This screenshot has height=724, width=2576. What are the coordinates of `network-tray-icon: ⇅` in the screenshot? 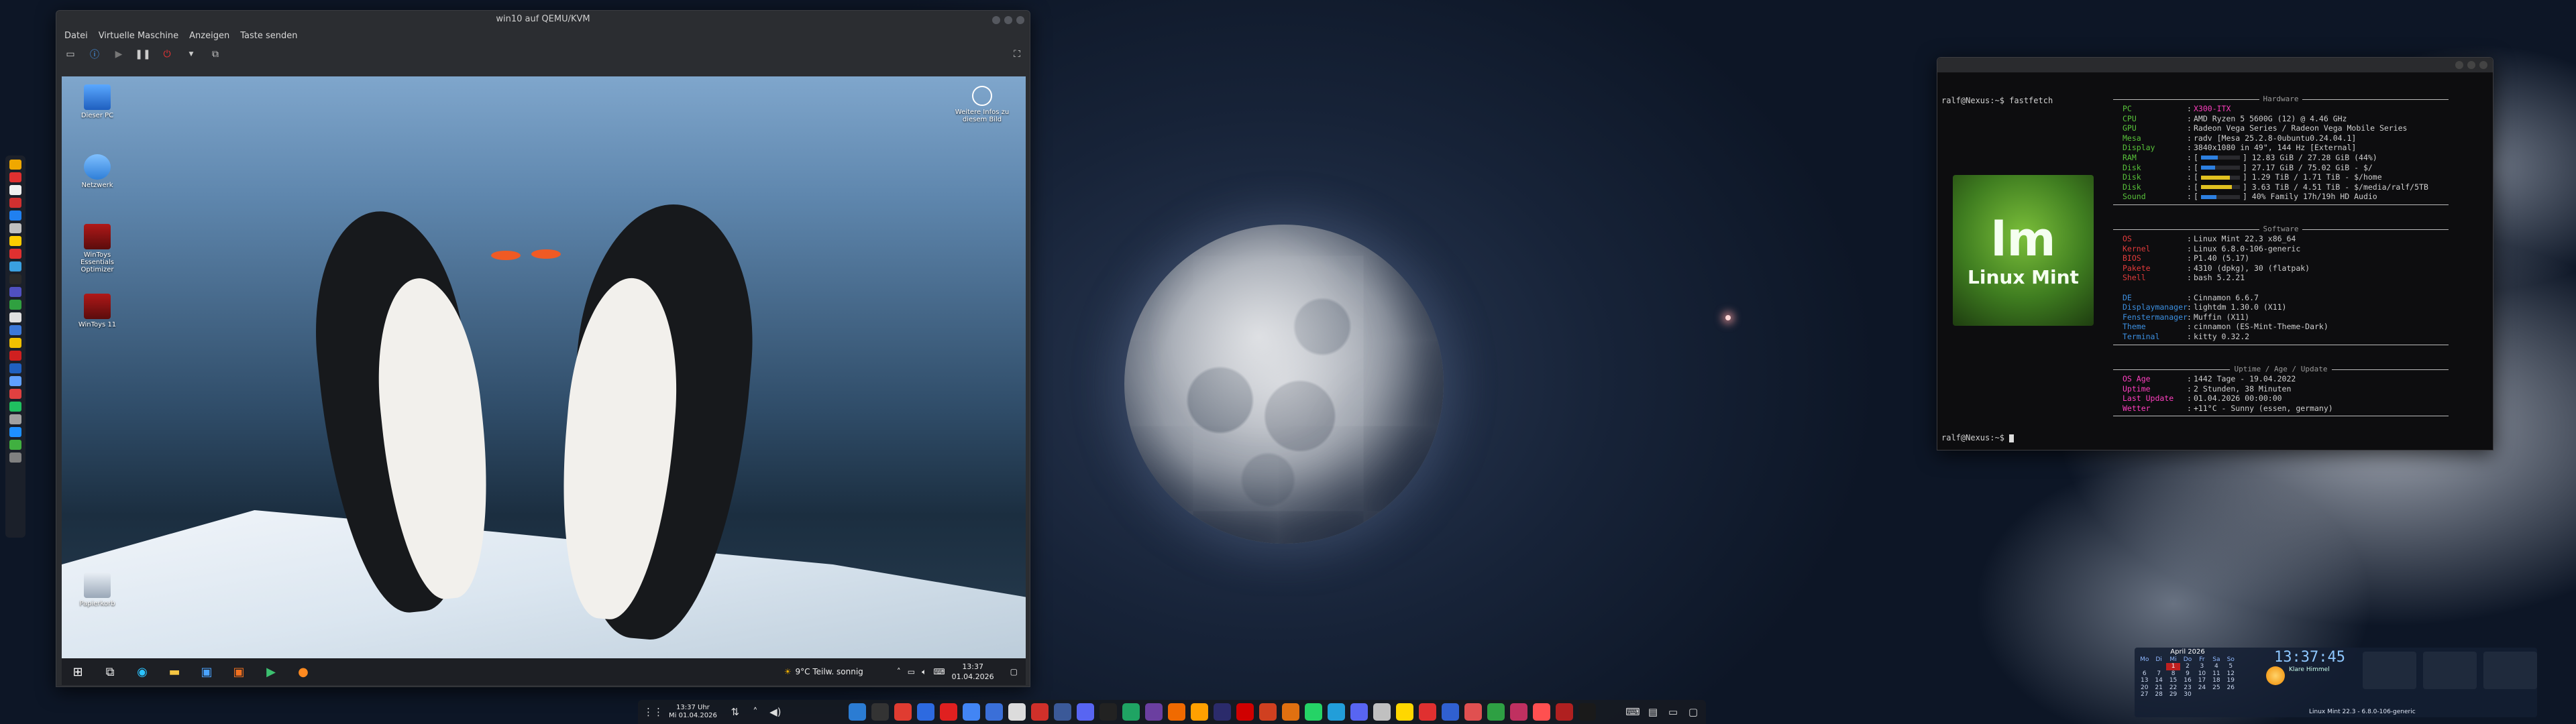 It's located at (735, 712).